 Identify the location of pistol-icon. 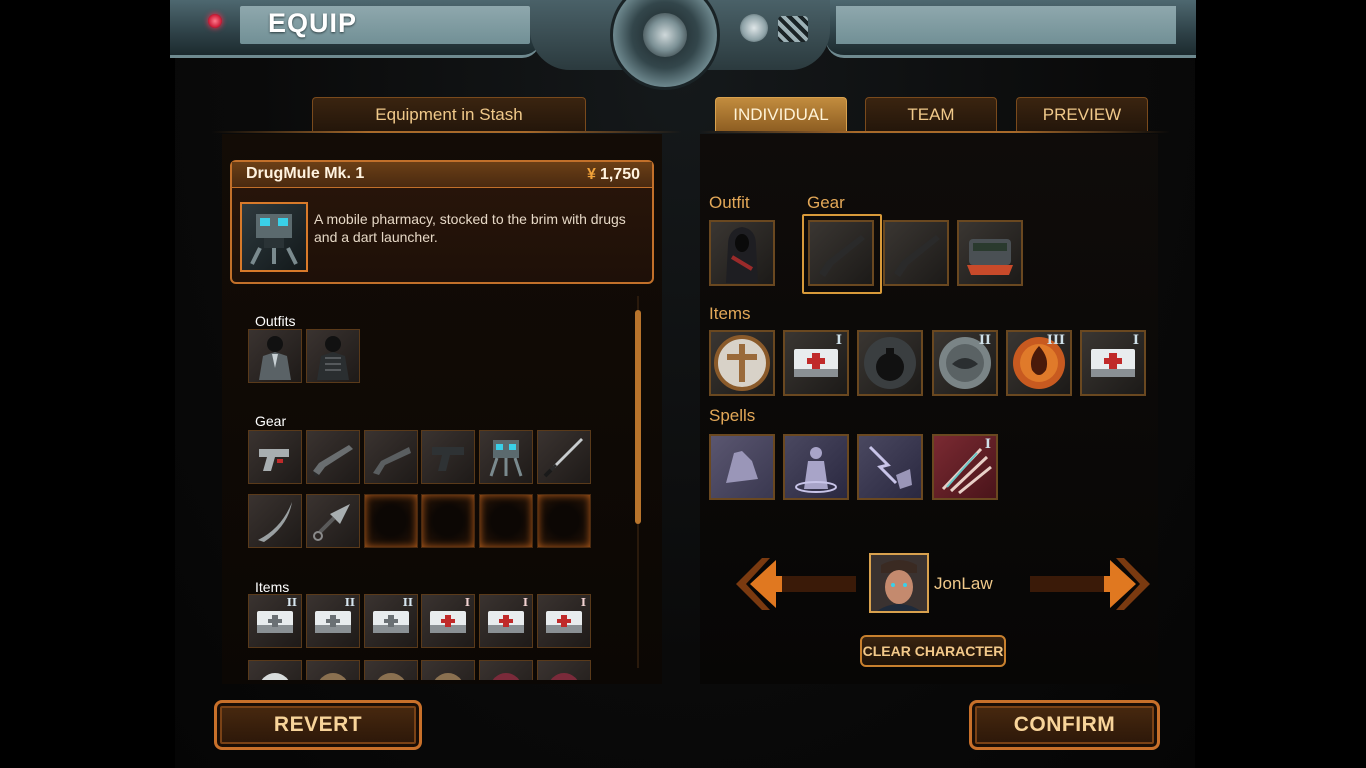
(275, 457).